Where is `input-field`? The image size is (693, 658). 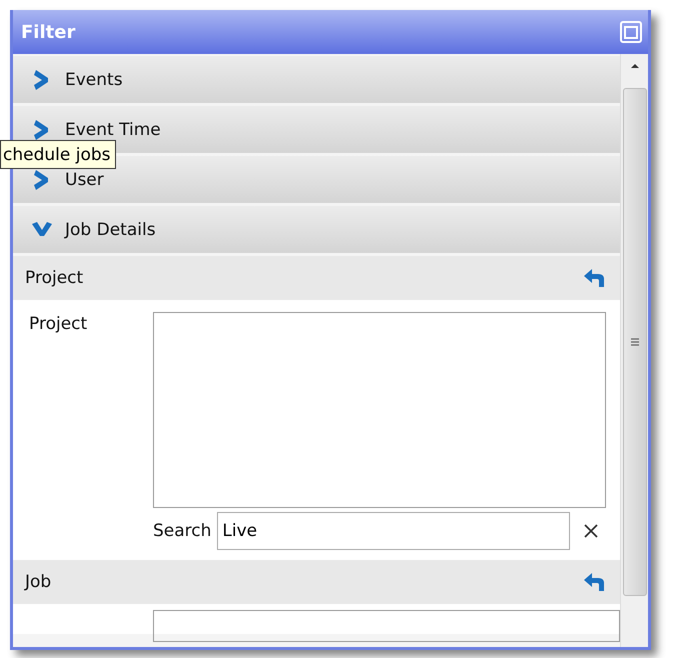
input-field is located at coordinates (386, 626).